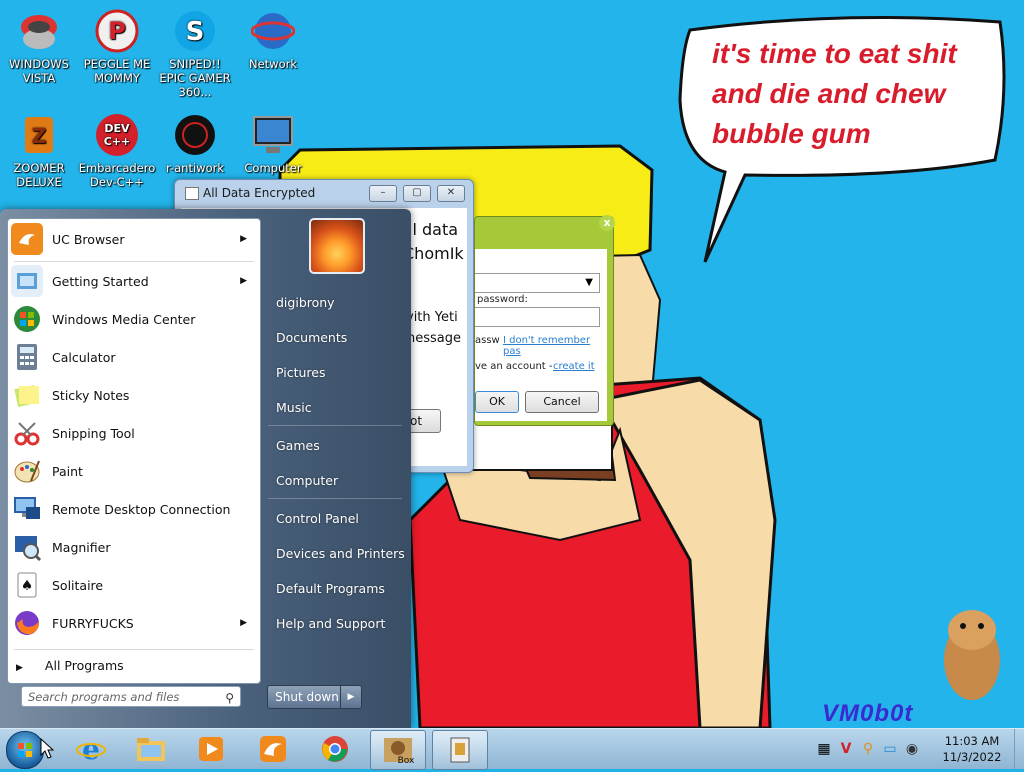 This screenshot has width=1024, height=772. I want to click on sticky-notes-icon, so click(27, 395).